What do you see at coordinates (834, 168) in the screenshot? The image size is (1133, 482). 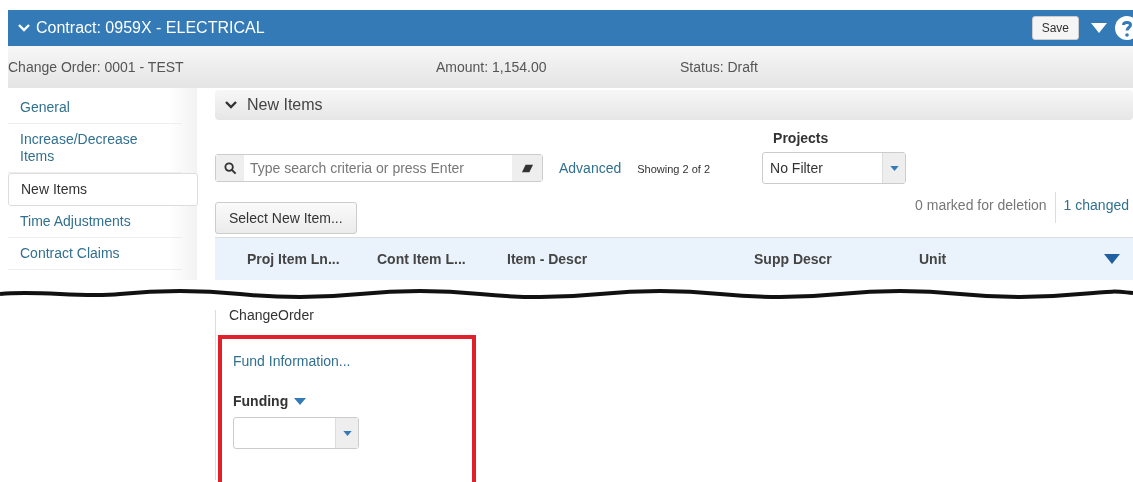 I see `projects-dropdown: No Filter` at bounding box center [834, 168].